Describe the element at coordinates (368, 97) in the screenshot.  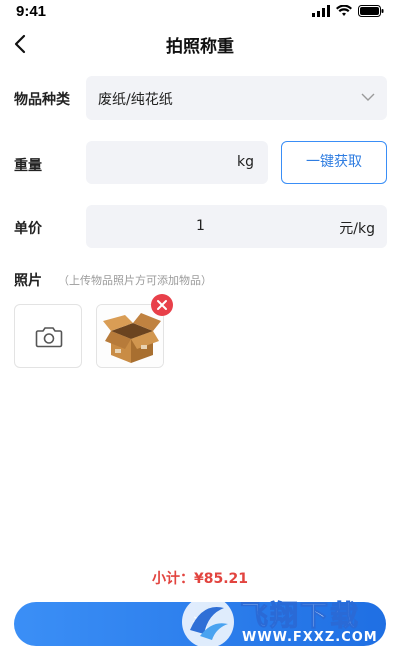
I see `chevron-down-icon` at that location.